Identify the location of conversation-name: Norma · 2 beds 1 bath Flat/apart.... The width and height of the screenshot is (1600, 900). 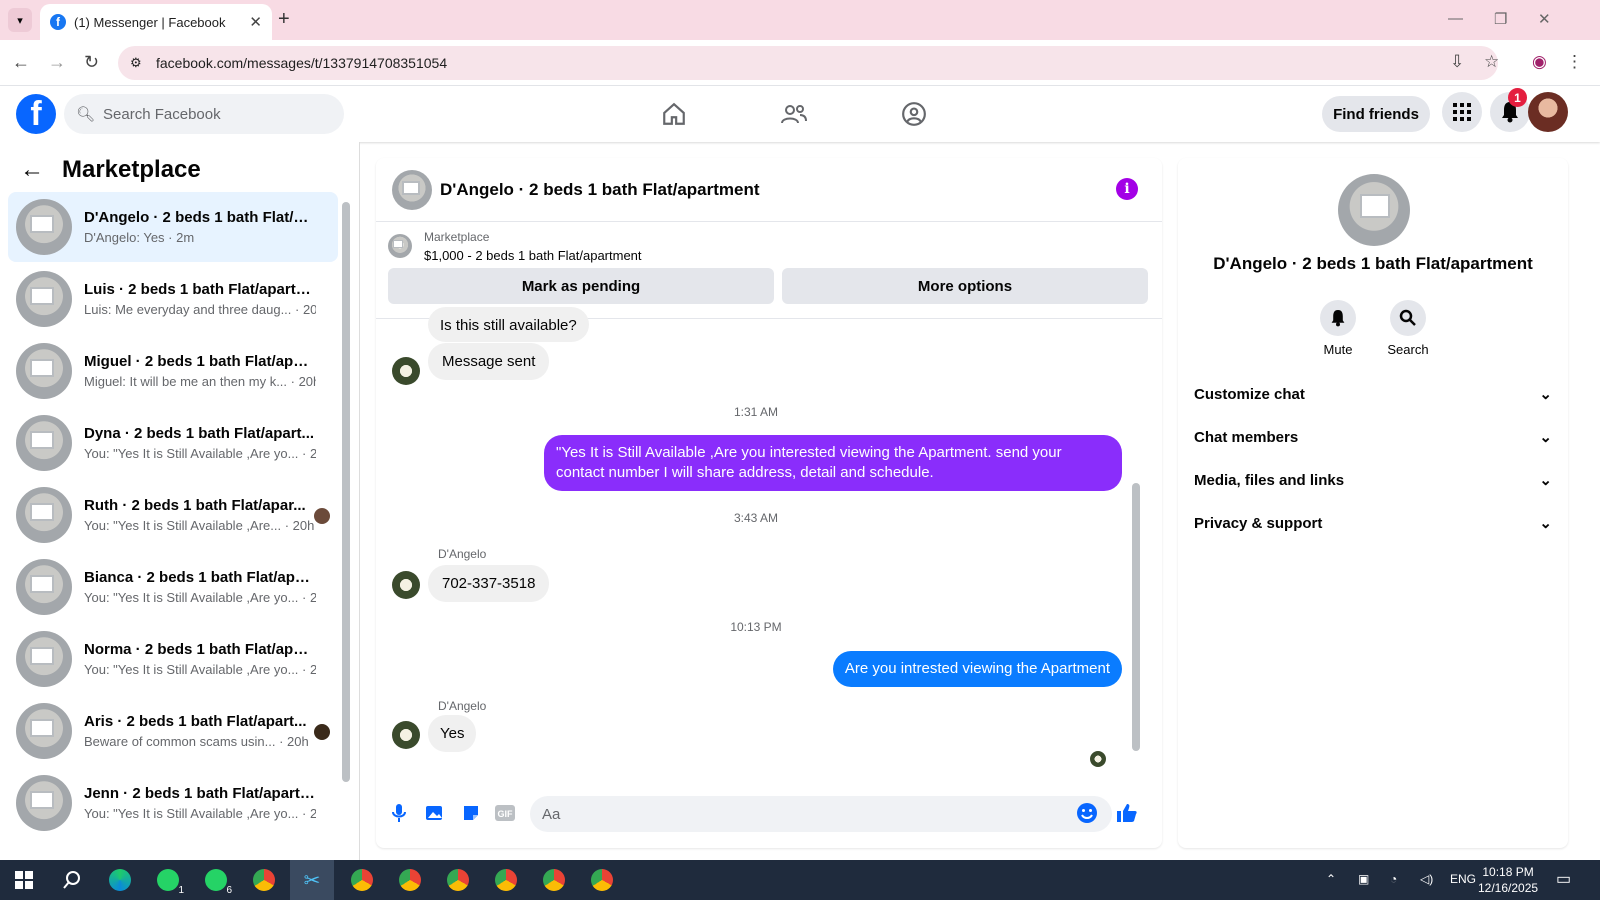
(200, 649).